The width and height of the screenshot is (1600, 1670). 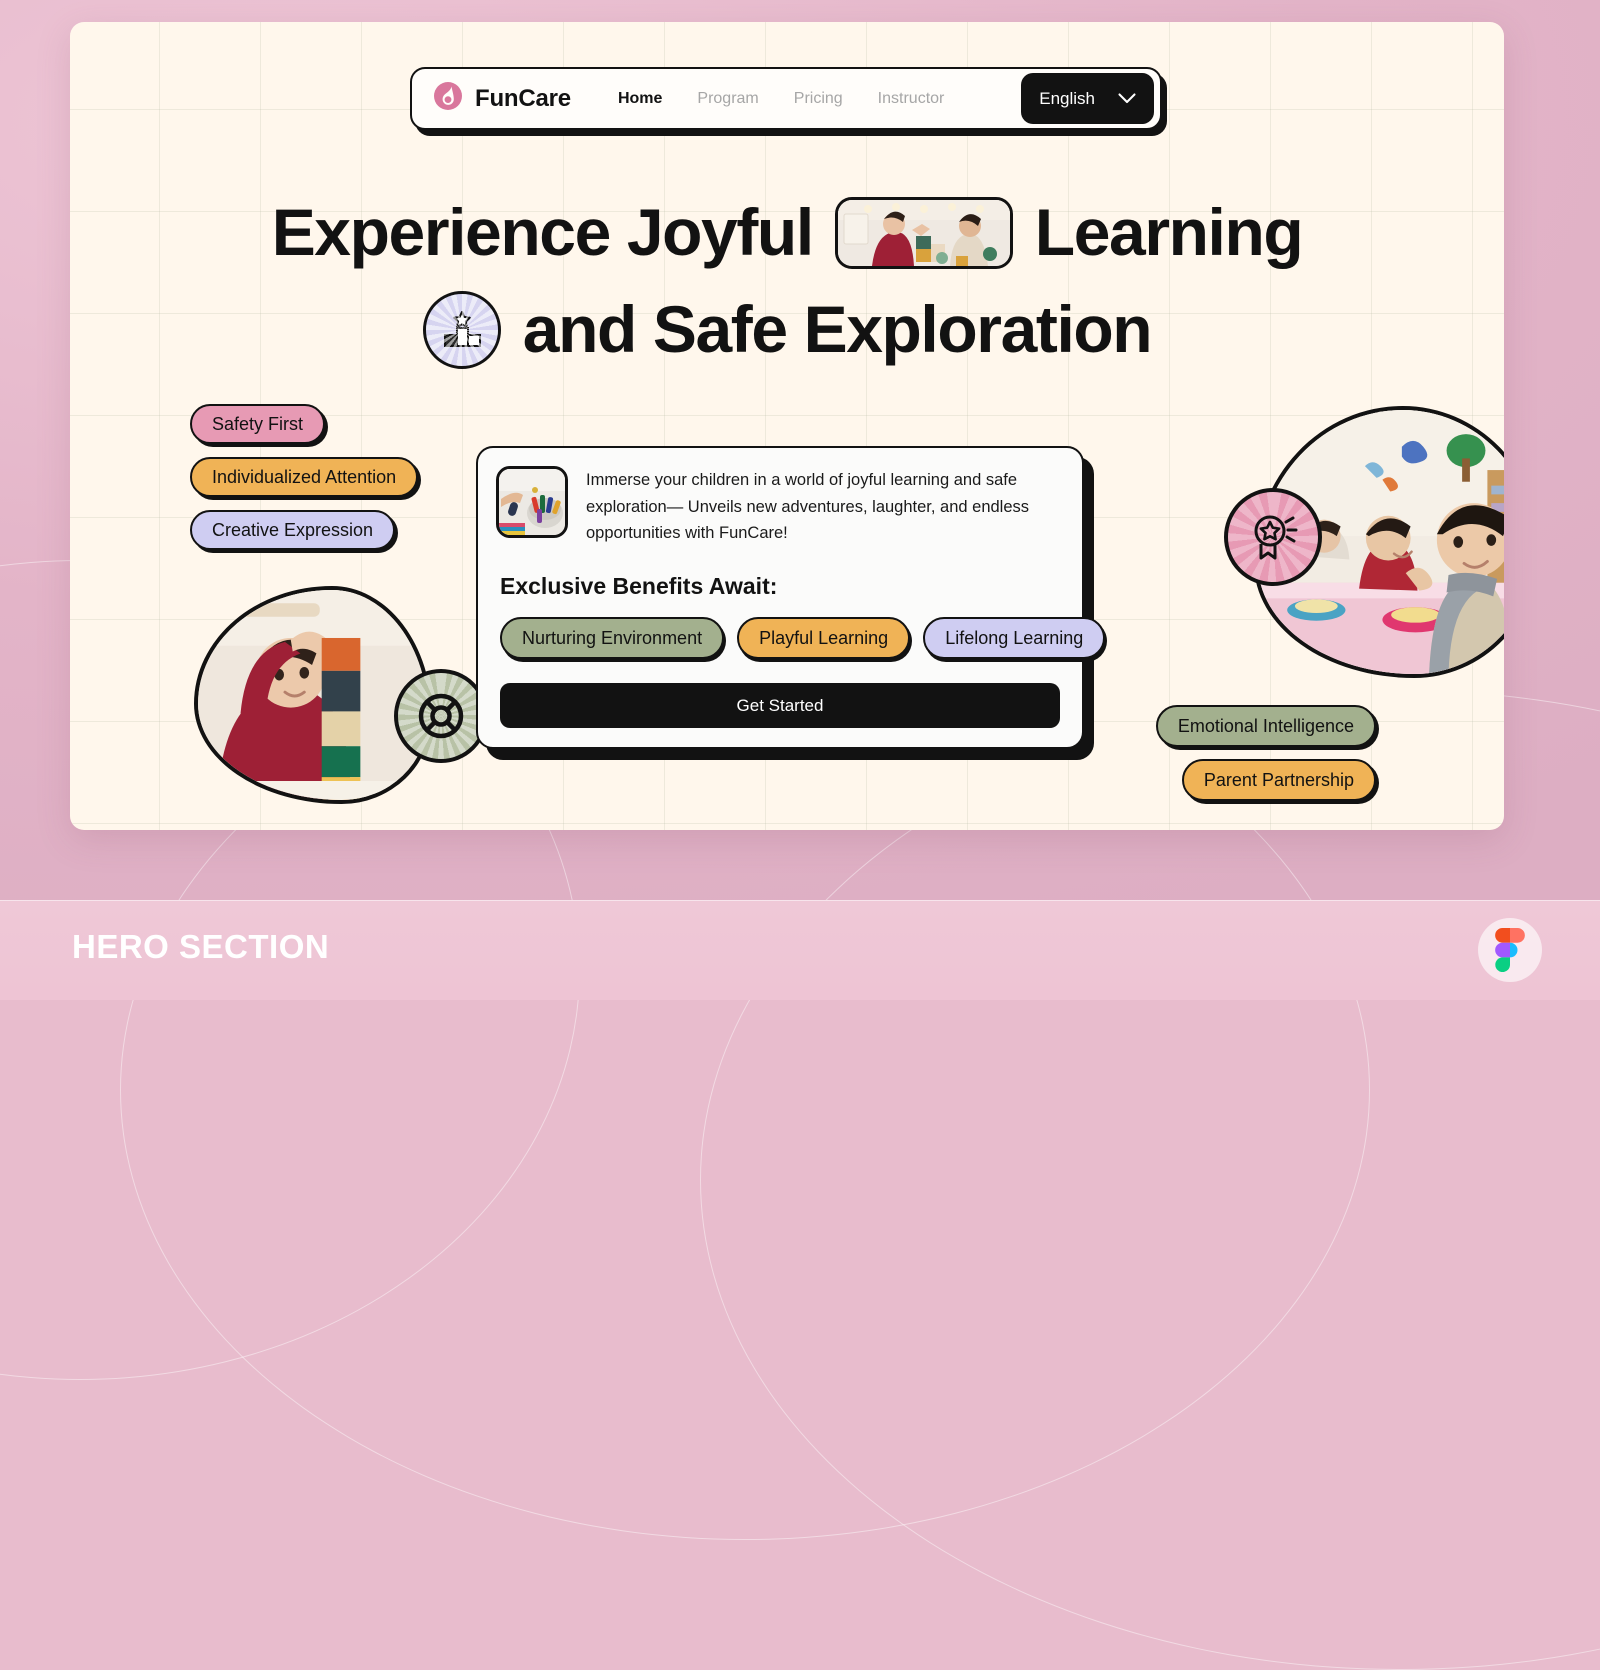 I want to click on chip-individualized-attention: Individualized Attention, so click(x=304, y=477).